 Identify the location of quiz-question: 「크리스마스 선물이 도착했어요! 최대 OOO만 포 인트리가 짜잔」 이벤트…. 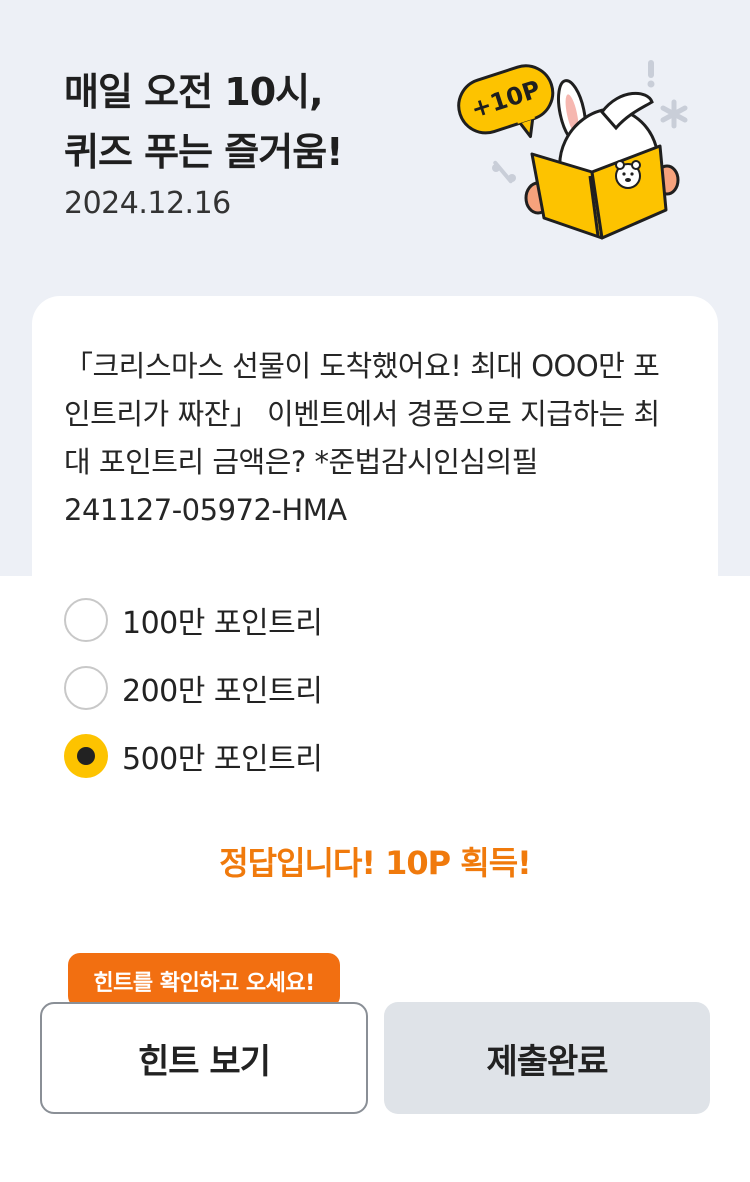
(374, 438).